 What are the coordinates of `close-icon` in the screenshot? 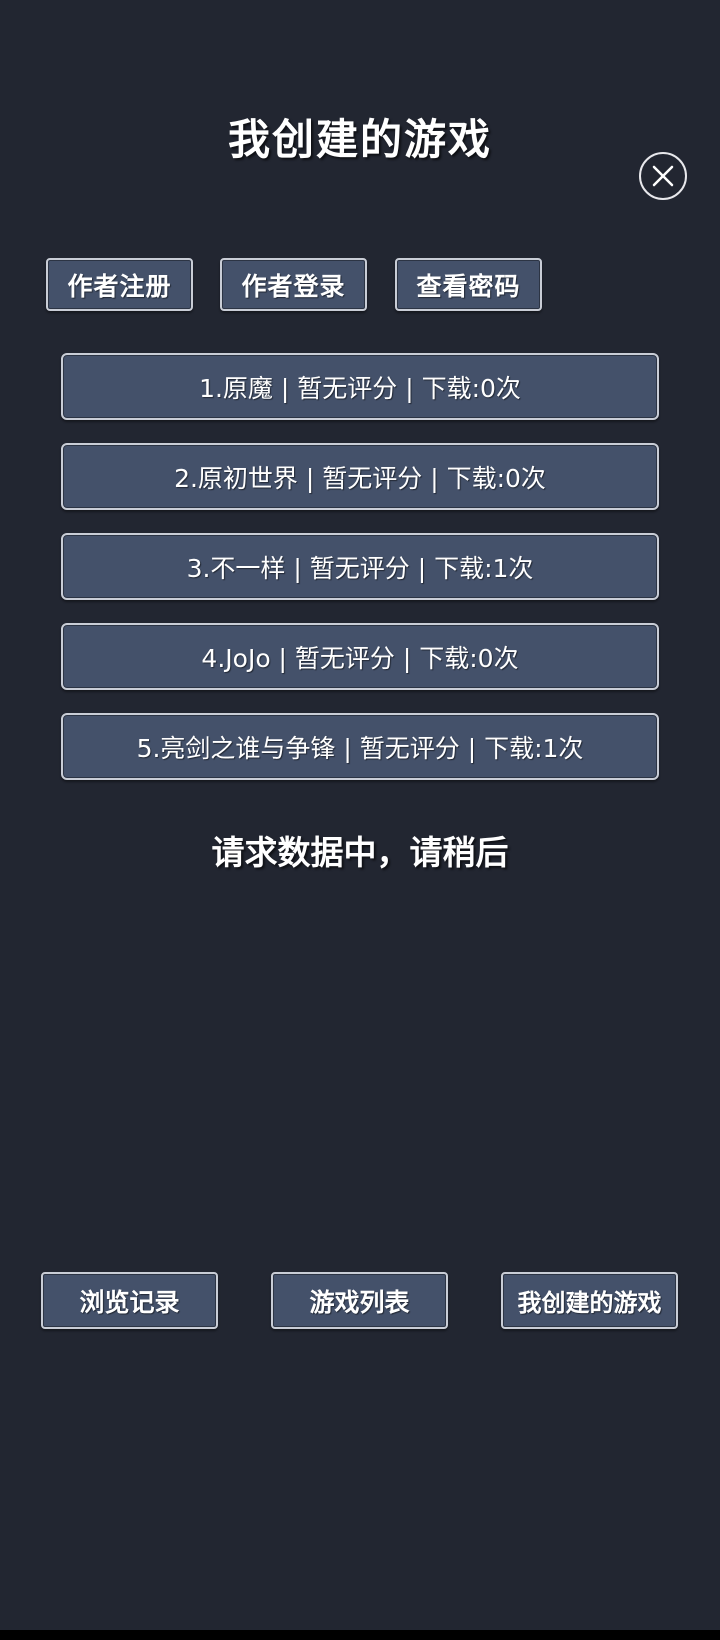 It's located at (663, 176).